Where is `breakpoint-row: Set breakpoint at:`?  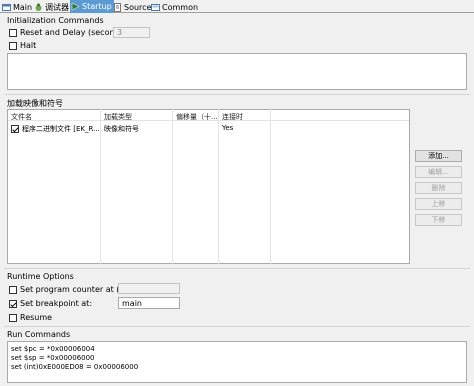 breakpoint-row: Set breakpoint at: is located at coordinates (50, 303).